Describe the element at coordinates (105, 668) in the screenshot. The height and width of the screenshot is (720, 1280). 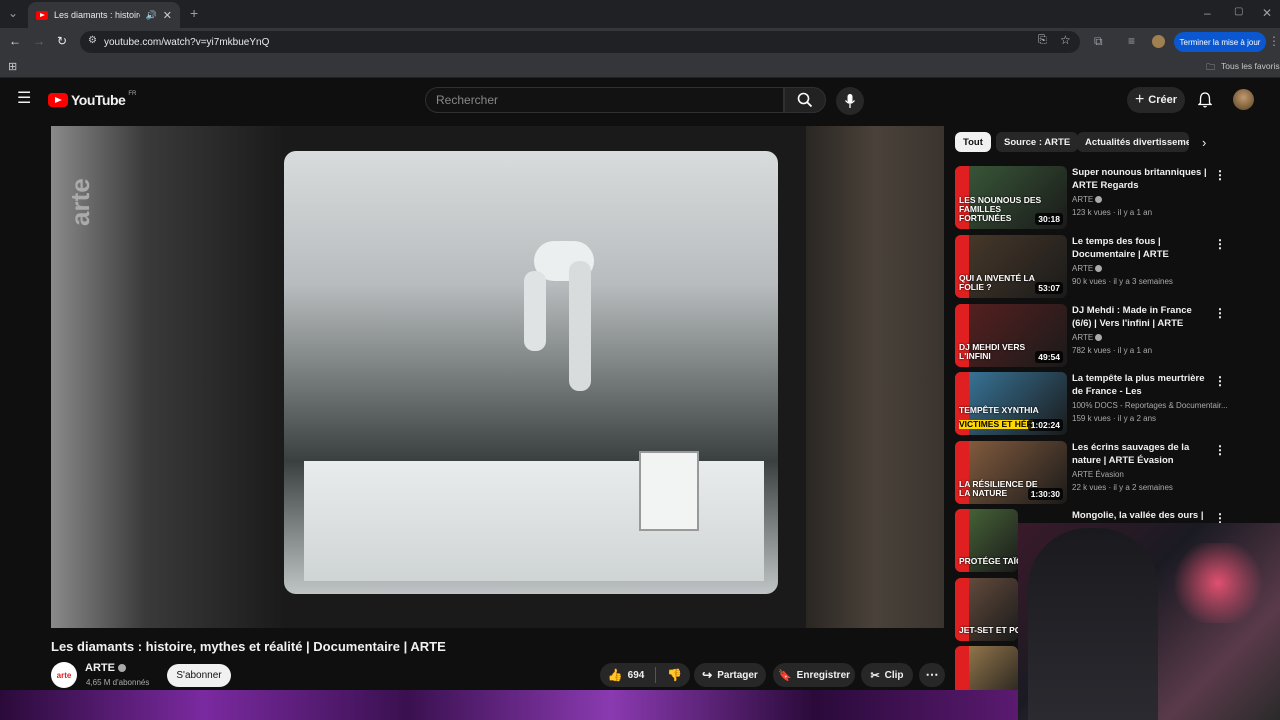
I see `channel-name: ARTE` at that location.